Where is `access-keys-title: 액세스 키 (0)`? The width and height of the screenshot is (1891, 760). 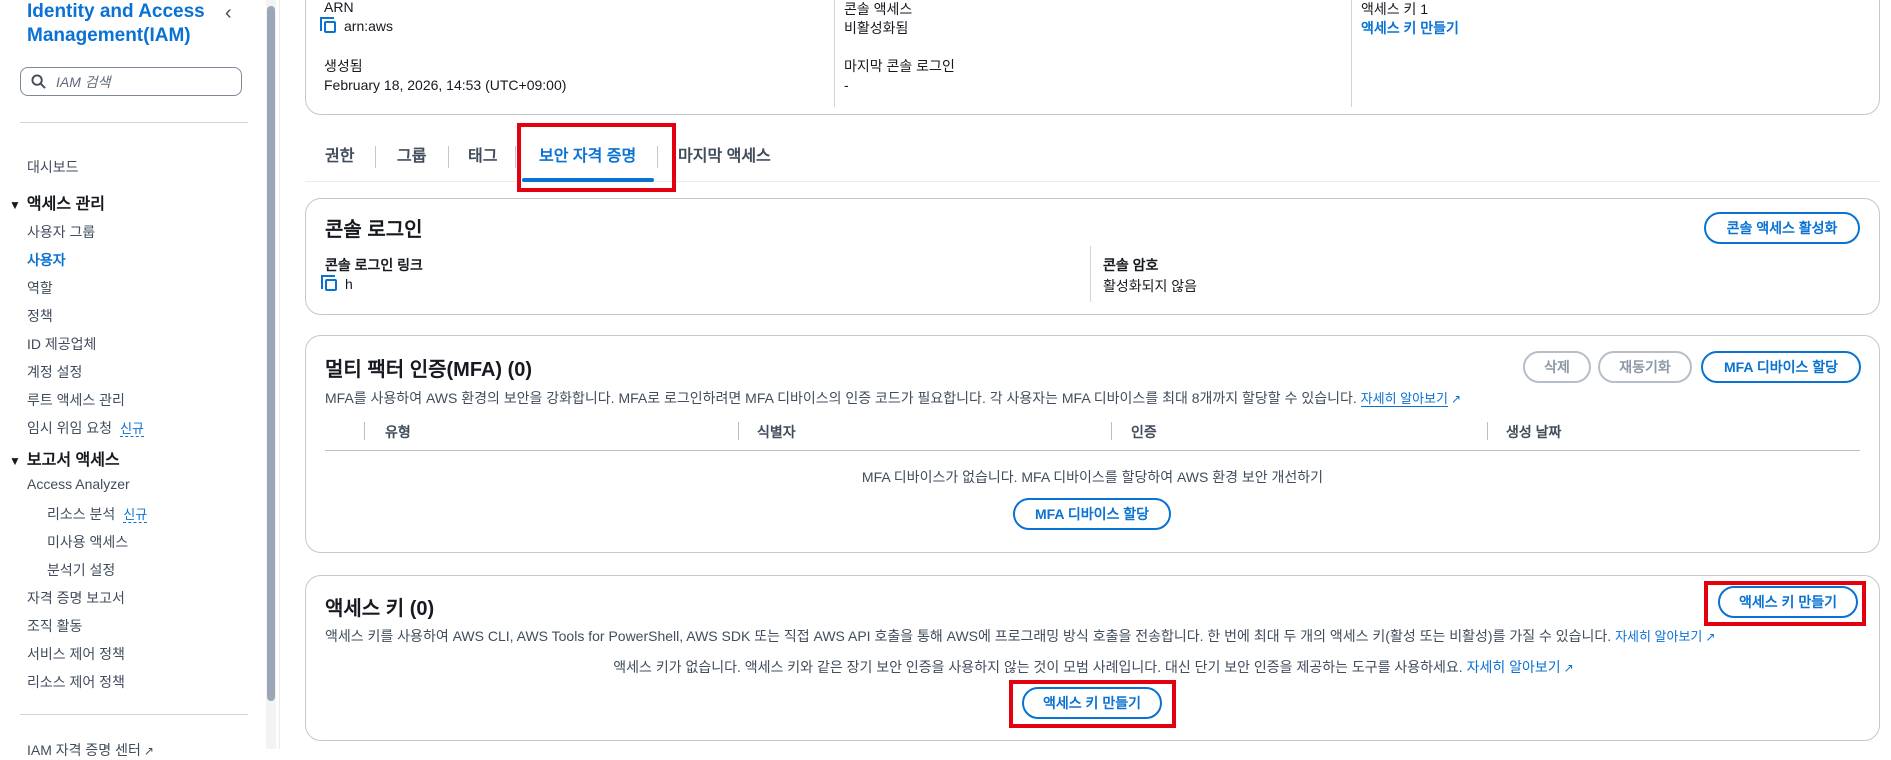
access-keys-title: 액세스 키 (0) is located at coordinates (380, 609).